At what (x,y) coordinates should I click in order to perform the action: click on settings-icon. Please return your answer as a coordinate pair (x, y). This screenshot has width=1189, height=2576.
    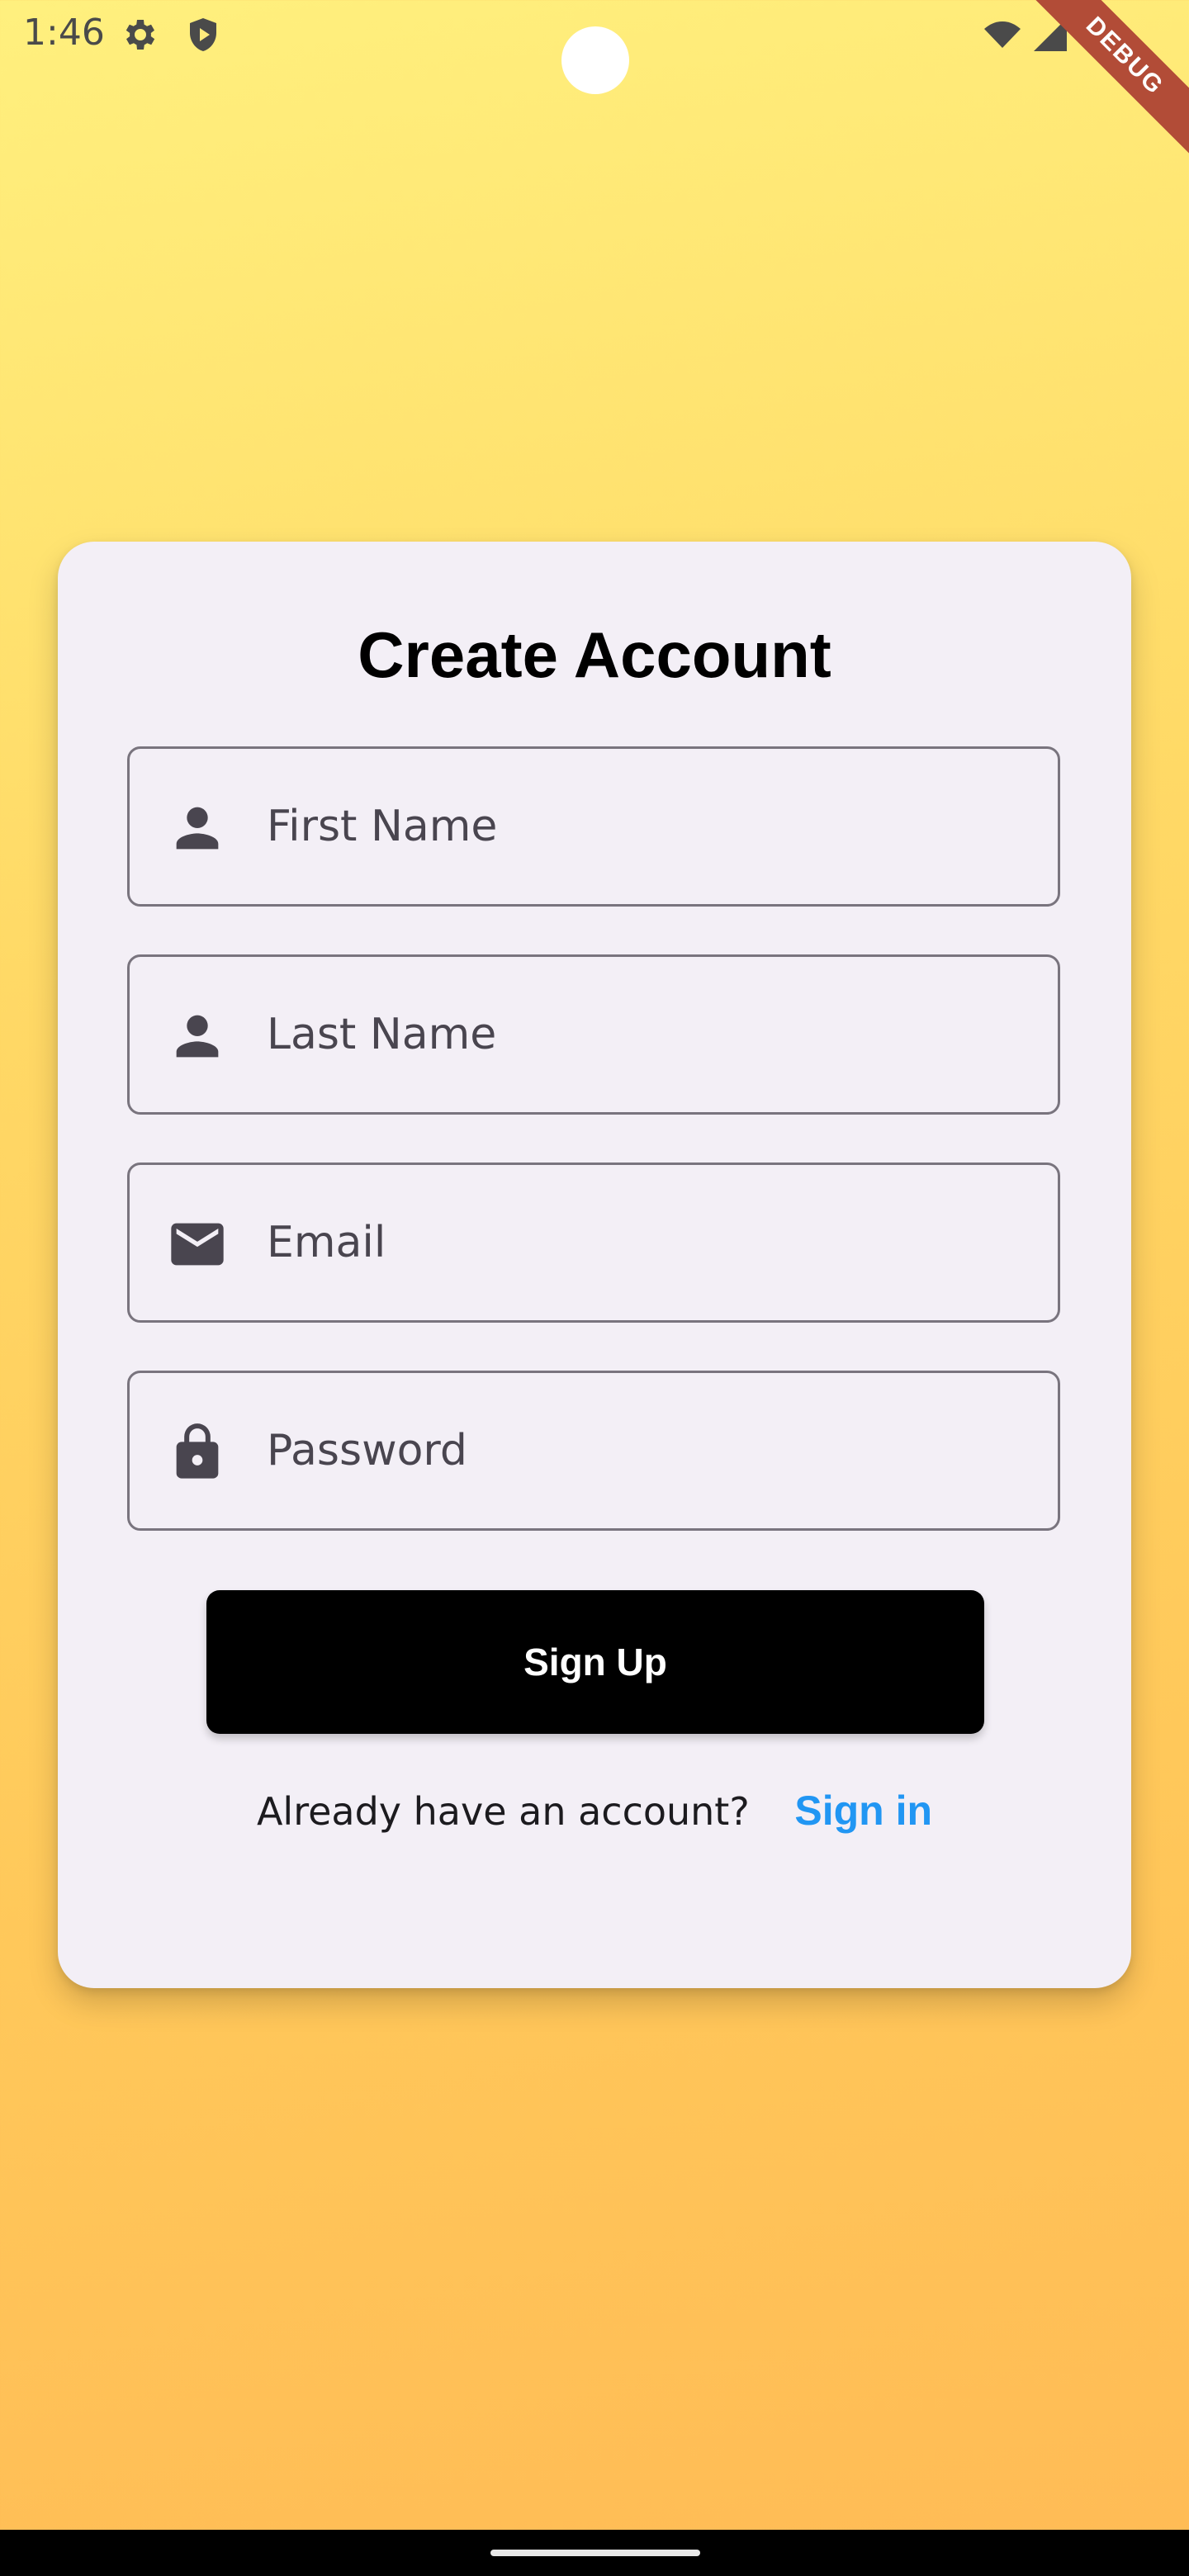
    Looking at the image, I should click on (140, 35).